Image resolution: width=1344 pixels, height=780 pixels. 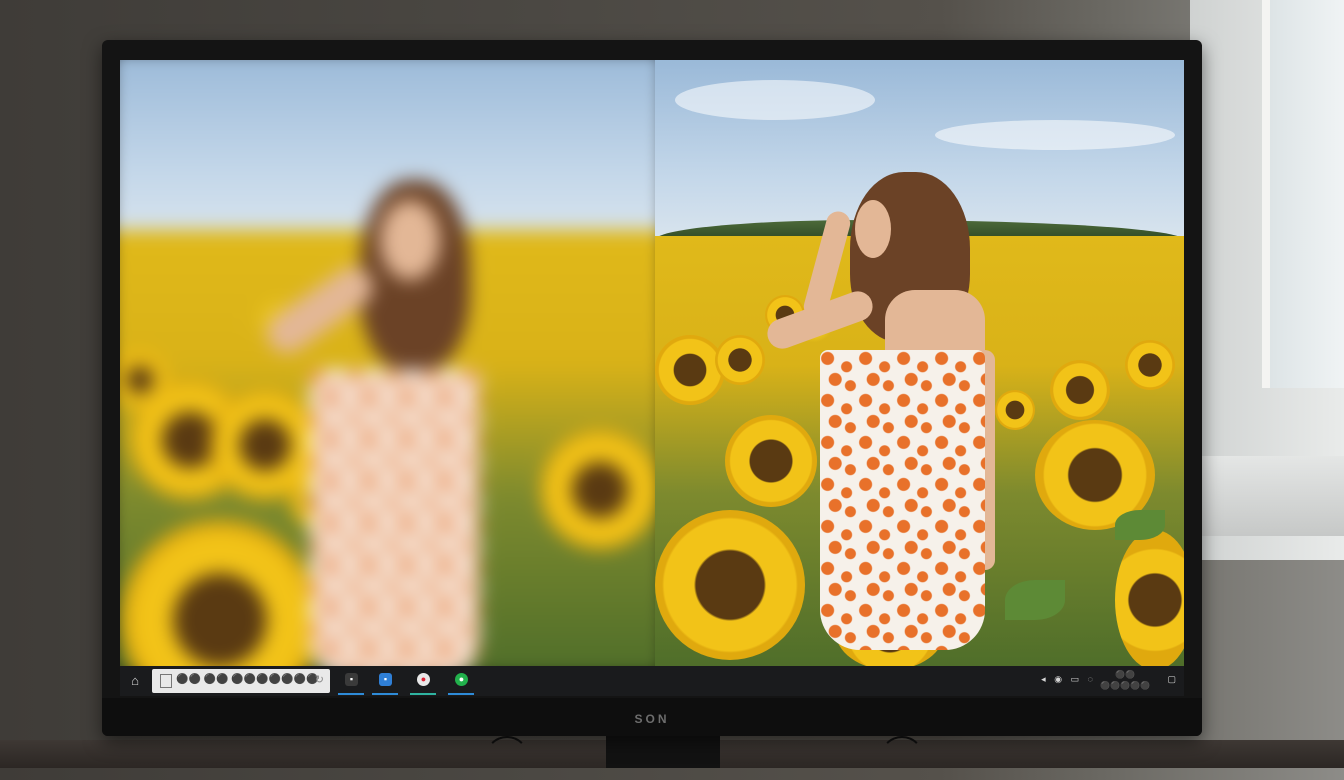 What do you see at coordinates (1270, 496) in the screenshot?
I see `window-sill` at bounding box center [1270, 496].